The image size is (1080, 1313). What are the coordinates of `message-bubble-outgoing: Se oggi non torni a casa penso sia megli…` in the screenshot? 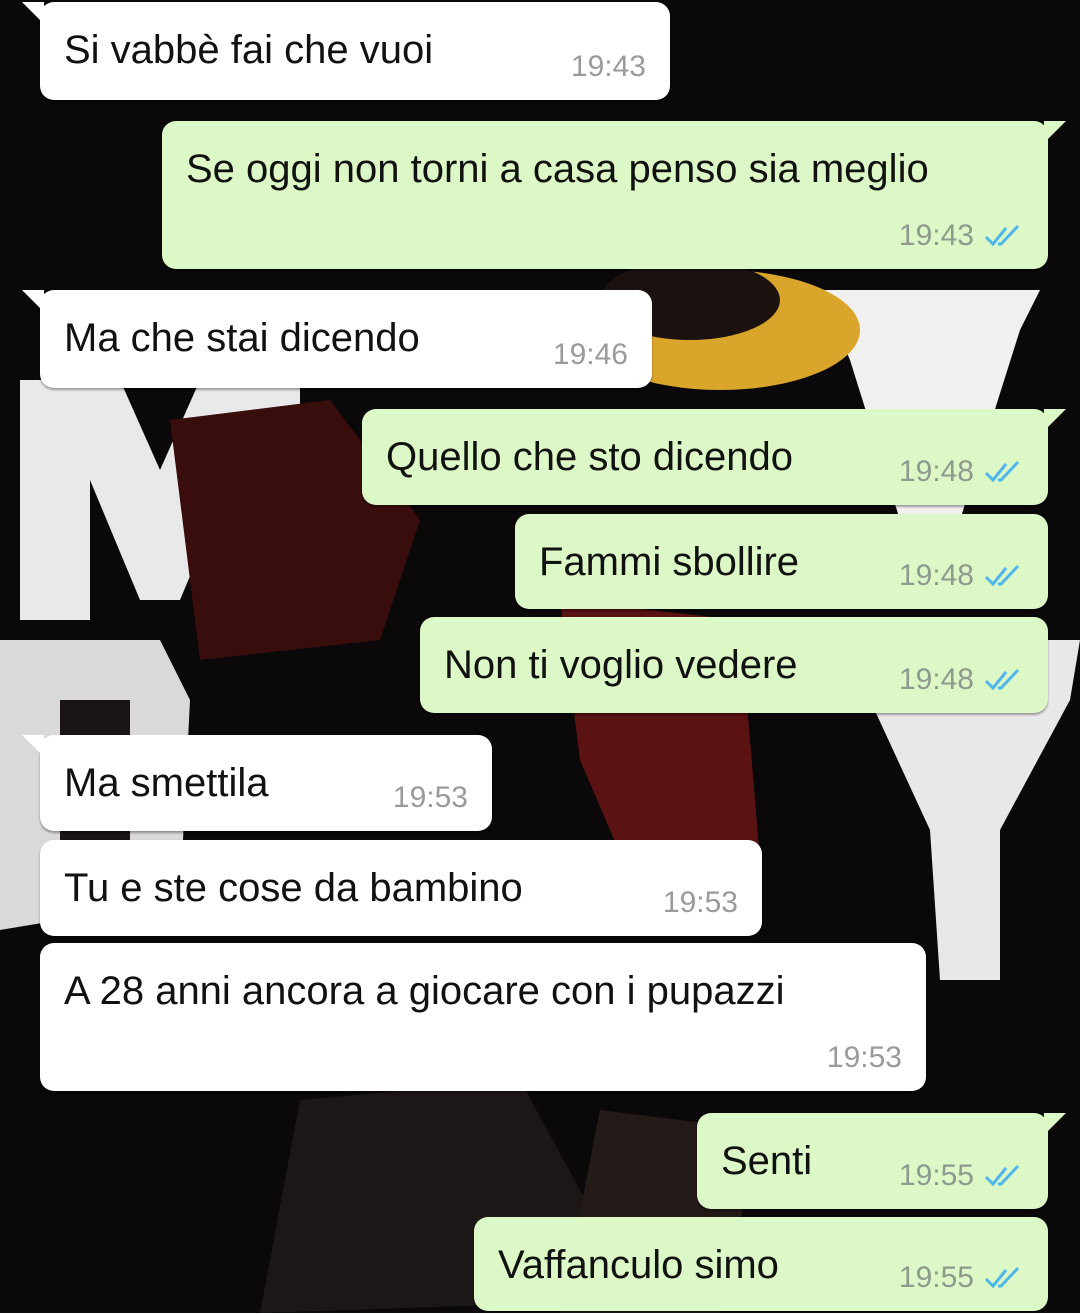 It's located at (614, 195).